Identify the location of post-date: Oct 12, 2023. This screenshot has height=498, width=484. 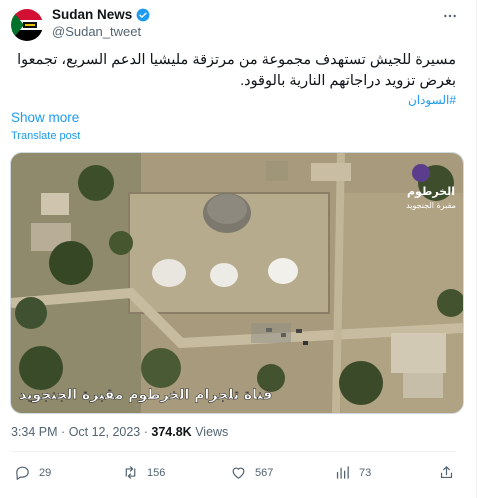
(105, 432).